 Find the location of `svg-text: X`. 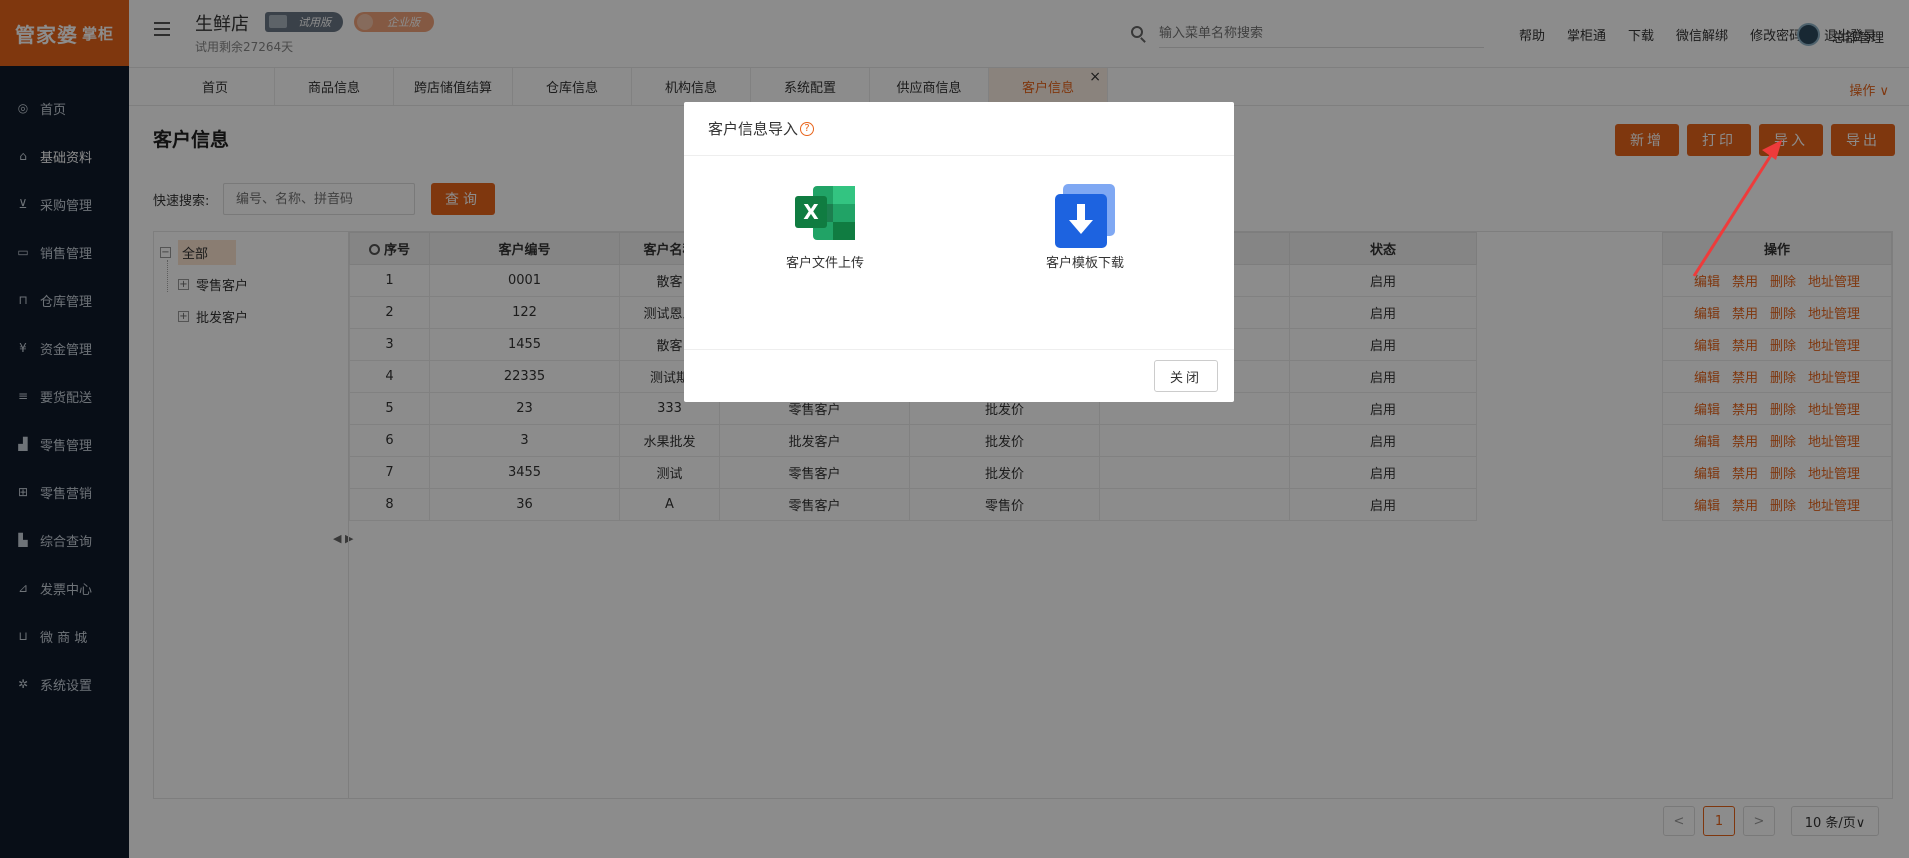

svg-text: X is located at coordinates (811, 212).